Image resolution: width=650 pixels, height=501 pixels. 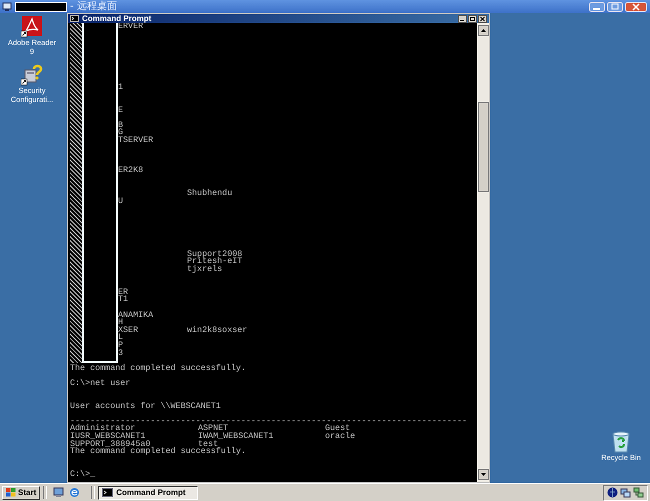 I want to click on close-icon, so click(x=482, y=18).